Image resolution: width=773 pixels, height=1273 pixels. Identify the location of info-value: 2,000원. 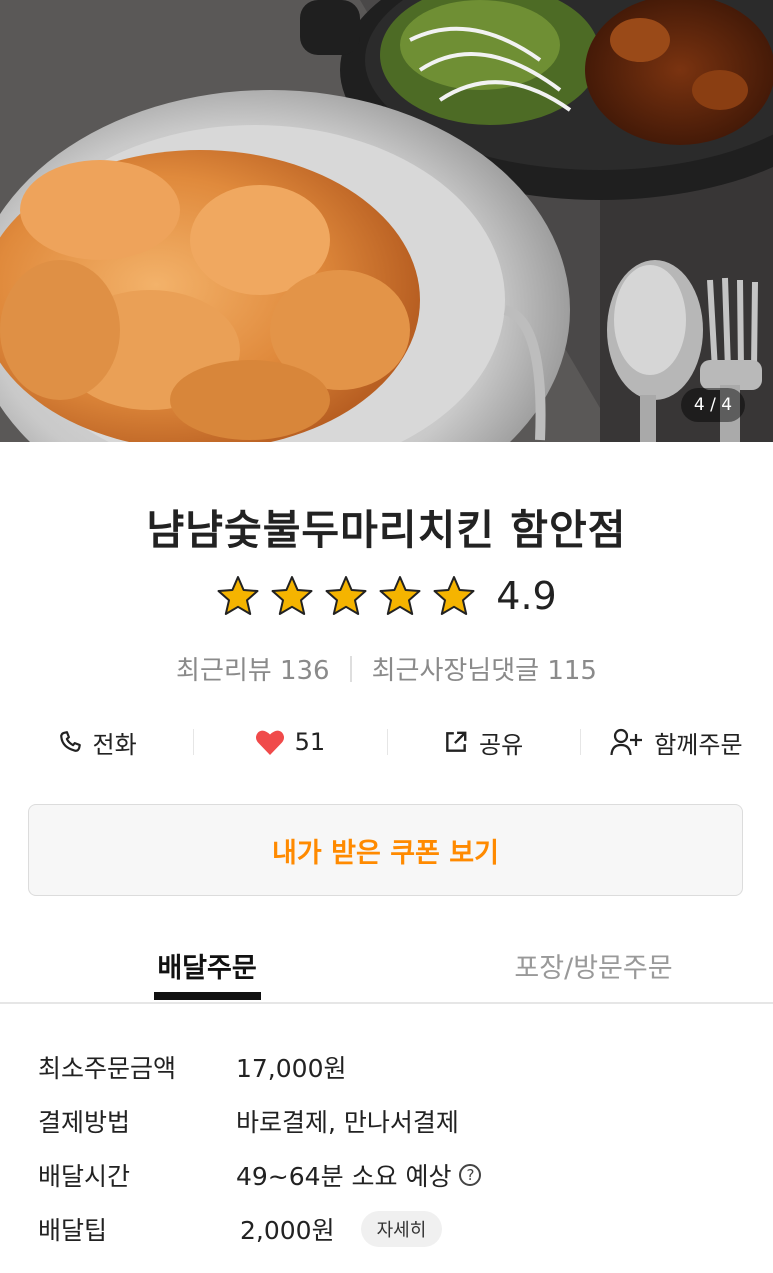
(287, 1230).